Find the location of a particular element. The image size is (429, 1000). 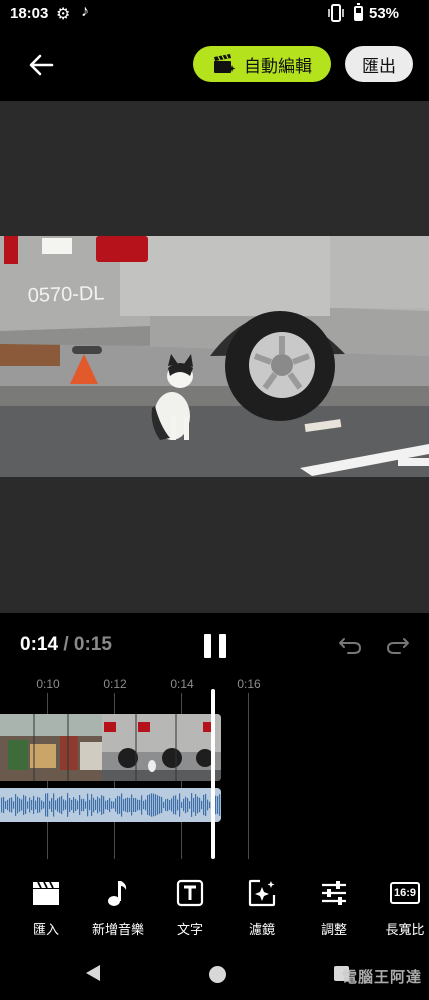

export-button: 匯出 is located at coordinates (379, 64).